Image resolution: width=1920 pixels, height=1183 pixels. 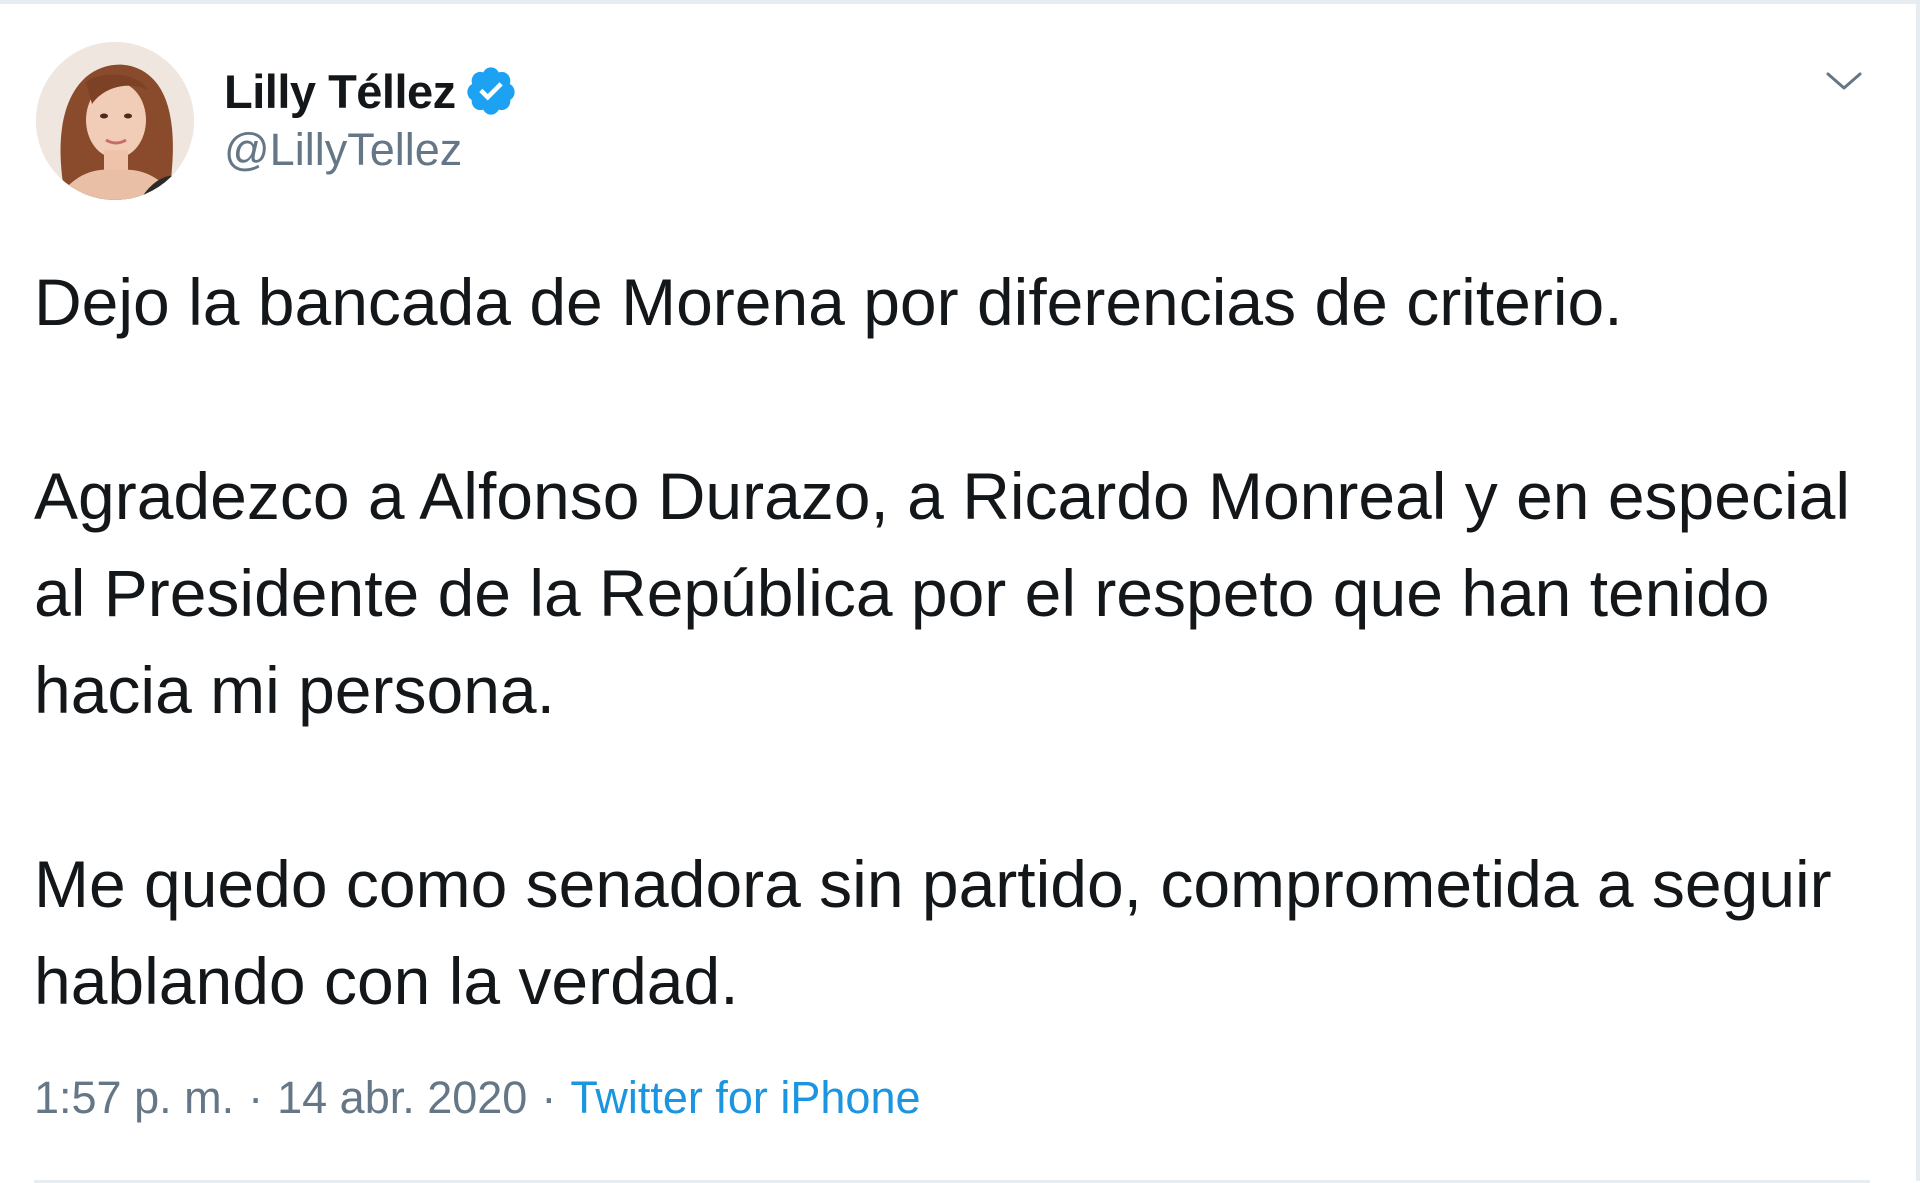 I want to click on avatar, so click(x=115, y=121).